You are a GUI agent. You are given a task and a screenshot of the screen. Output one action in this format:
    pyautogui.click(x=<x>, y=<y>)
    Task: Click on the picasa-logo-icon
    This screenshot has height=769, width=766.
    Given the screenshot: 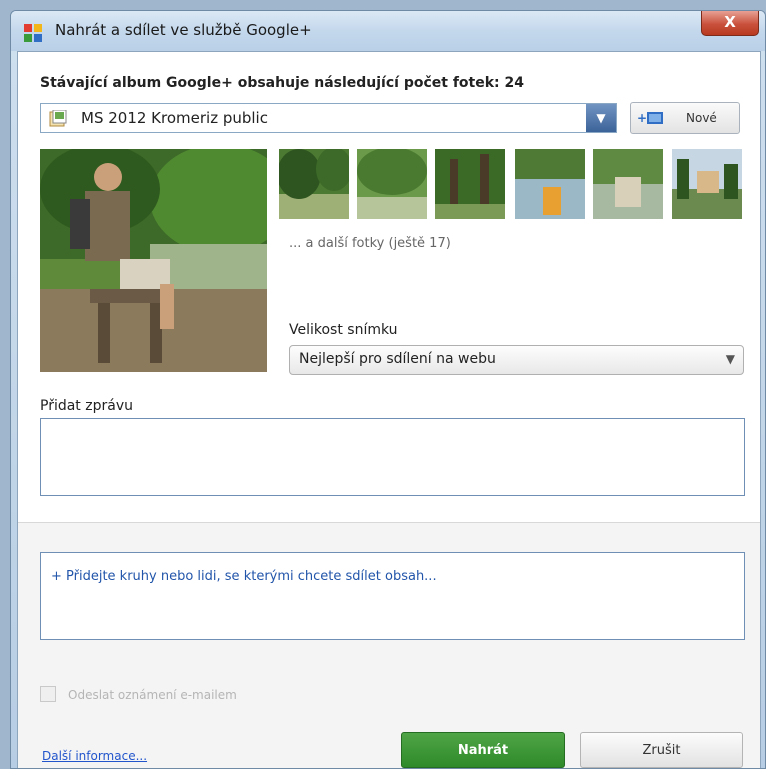 What is the action you would take?
    pyautogui.click(x=33, y=33)
    